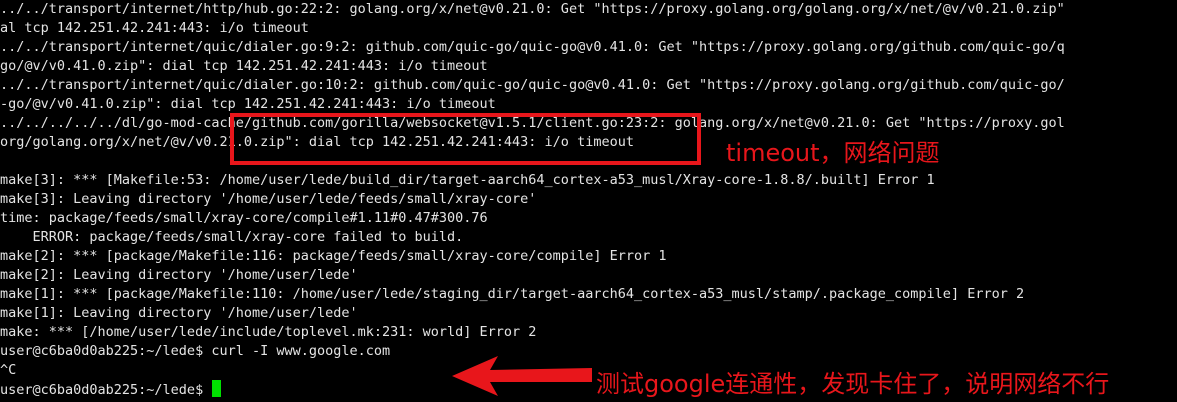 This screenshot has height=402, width=1177. I want to click on curl-annotation: 测试google连通性，发现卡住了，说明网络不行, so click(853, 384).